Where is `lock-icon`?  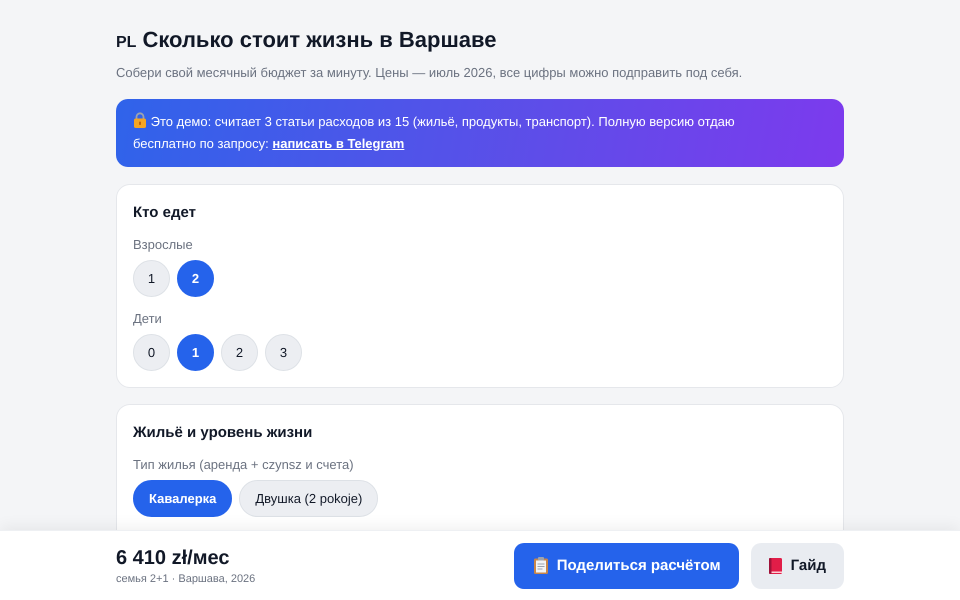
lock-icon is located at coordinates (140, 120).